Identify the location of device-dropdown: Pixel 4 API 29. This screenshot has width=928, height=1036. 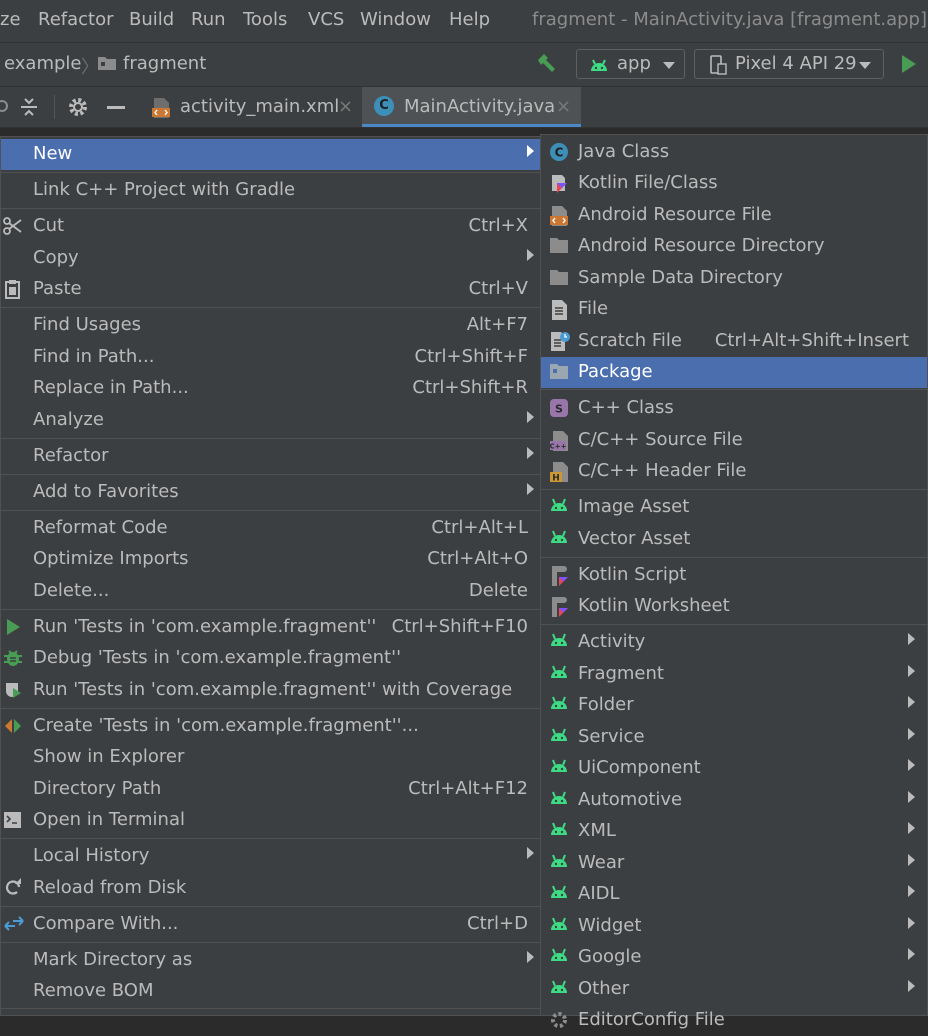
(789, 64).